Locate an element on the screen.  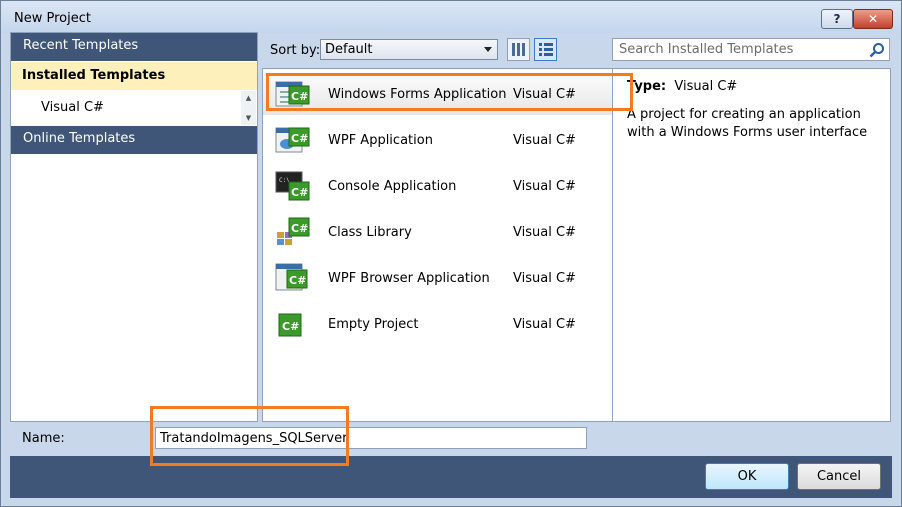
template-row-empty-project: C# Empty Project Visual C# is located at coordinates (437, 325).